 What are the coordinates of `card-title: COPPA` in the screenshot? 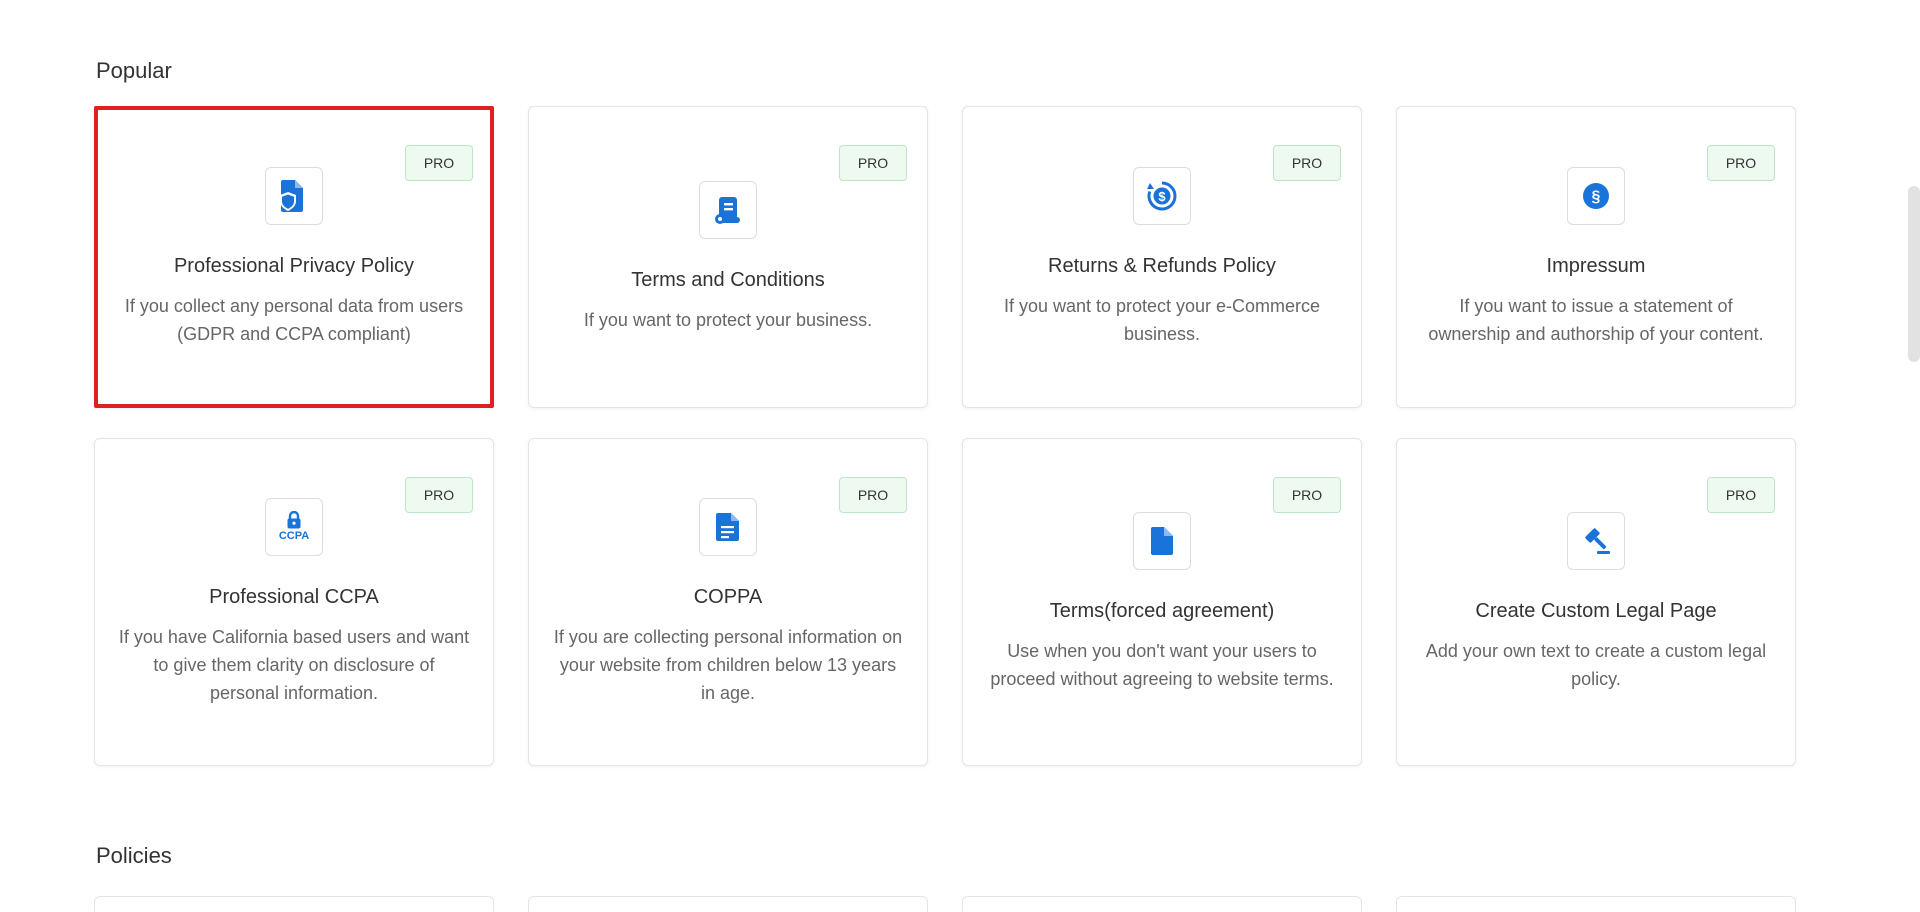 It's located at (728, 596).